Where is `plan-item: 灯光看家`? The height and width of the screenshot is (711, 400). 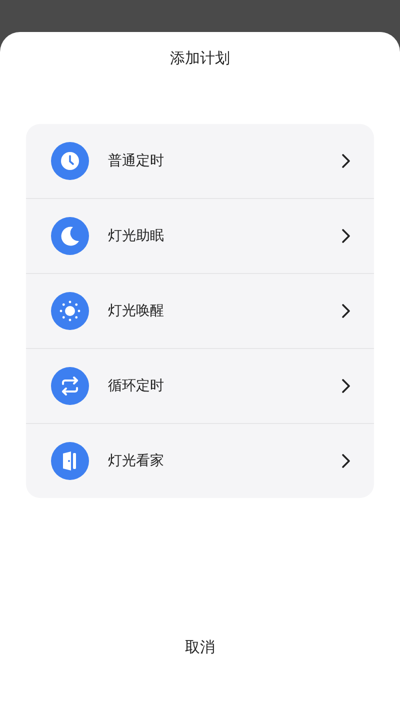 plan-item: 灯光看家 is located at coordinates (200, 461).